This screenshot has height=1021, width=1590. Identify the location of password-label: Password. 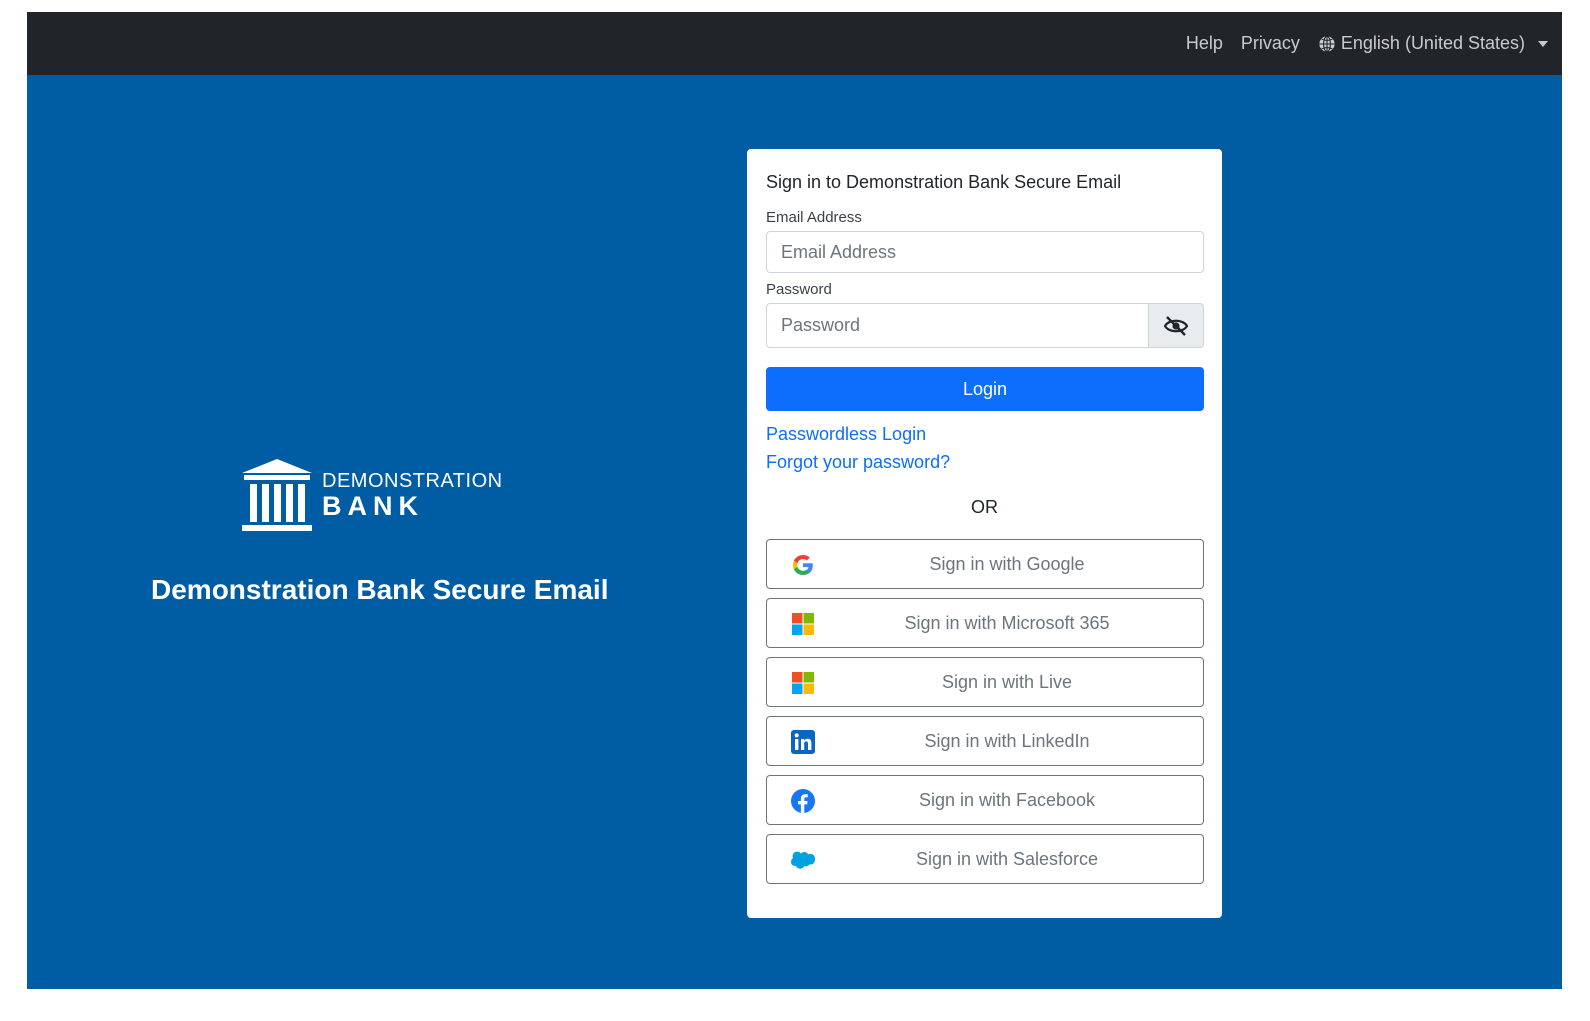
(799, 289).